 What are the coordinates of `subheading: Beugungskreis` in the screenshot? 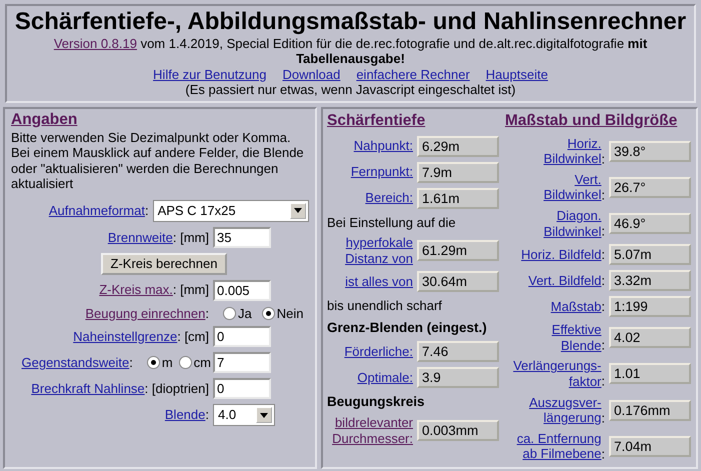 It's located at (376, 402).